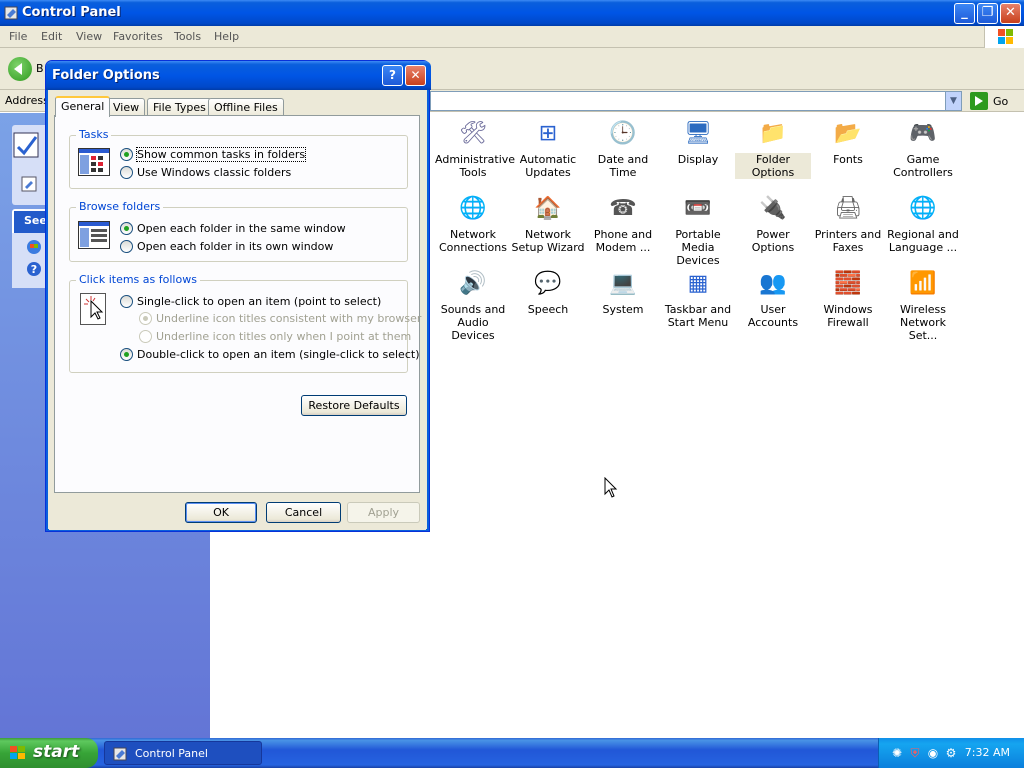 The height and width of the screenshot is (768, 1024). I want to click on cp-item-date-and-time: 🕒 Date and Time, so click(623, 148).